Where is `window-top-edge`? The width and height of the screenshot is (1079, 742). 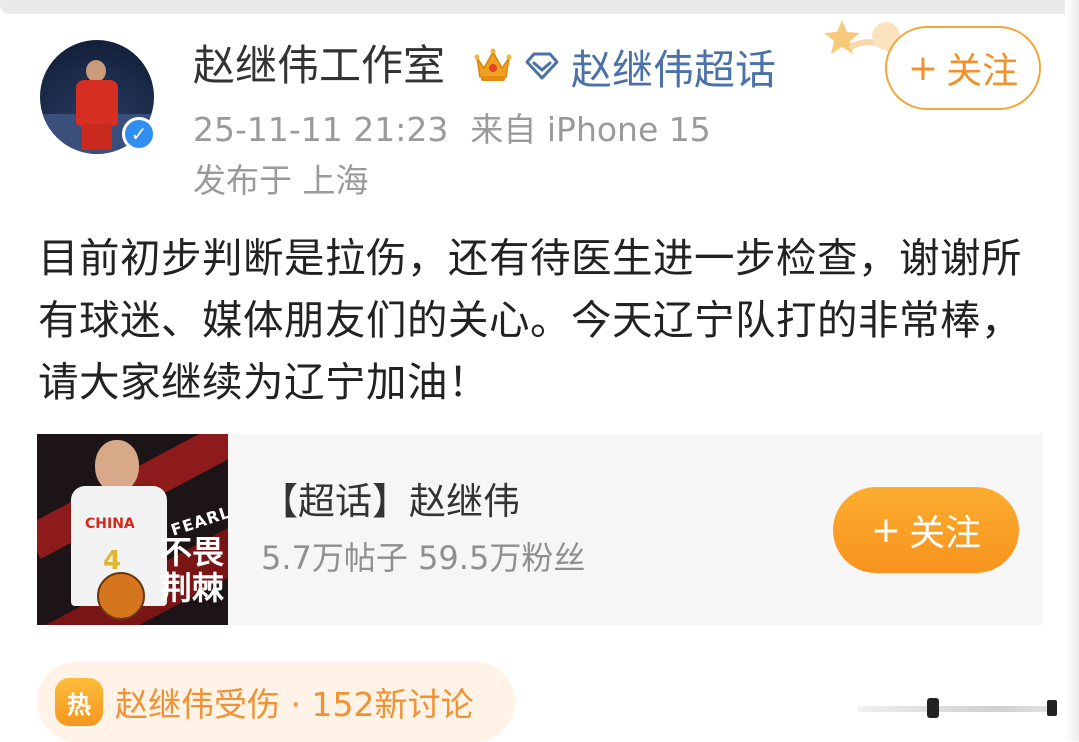 window-top-edge is located at coordinates (539, 7).